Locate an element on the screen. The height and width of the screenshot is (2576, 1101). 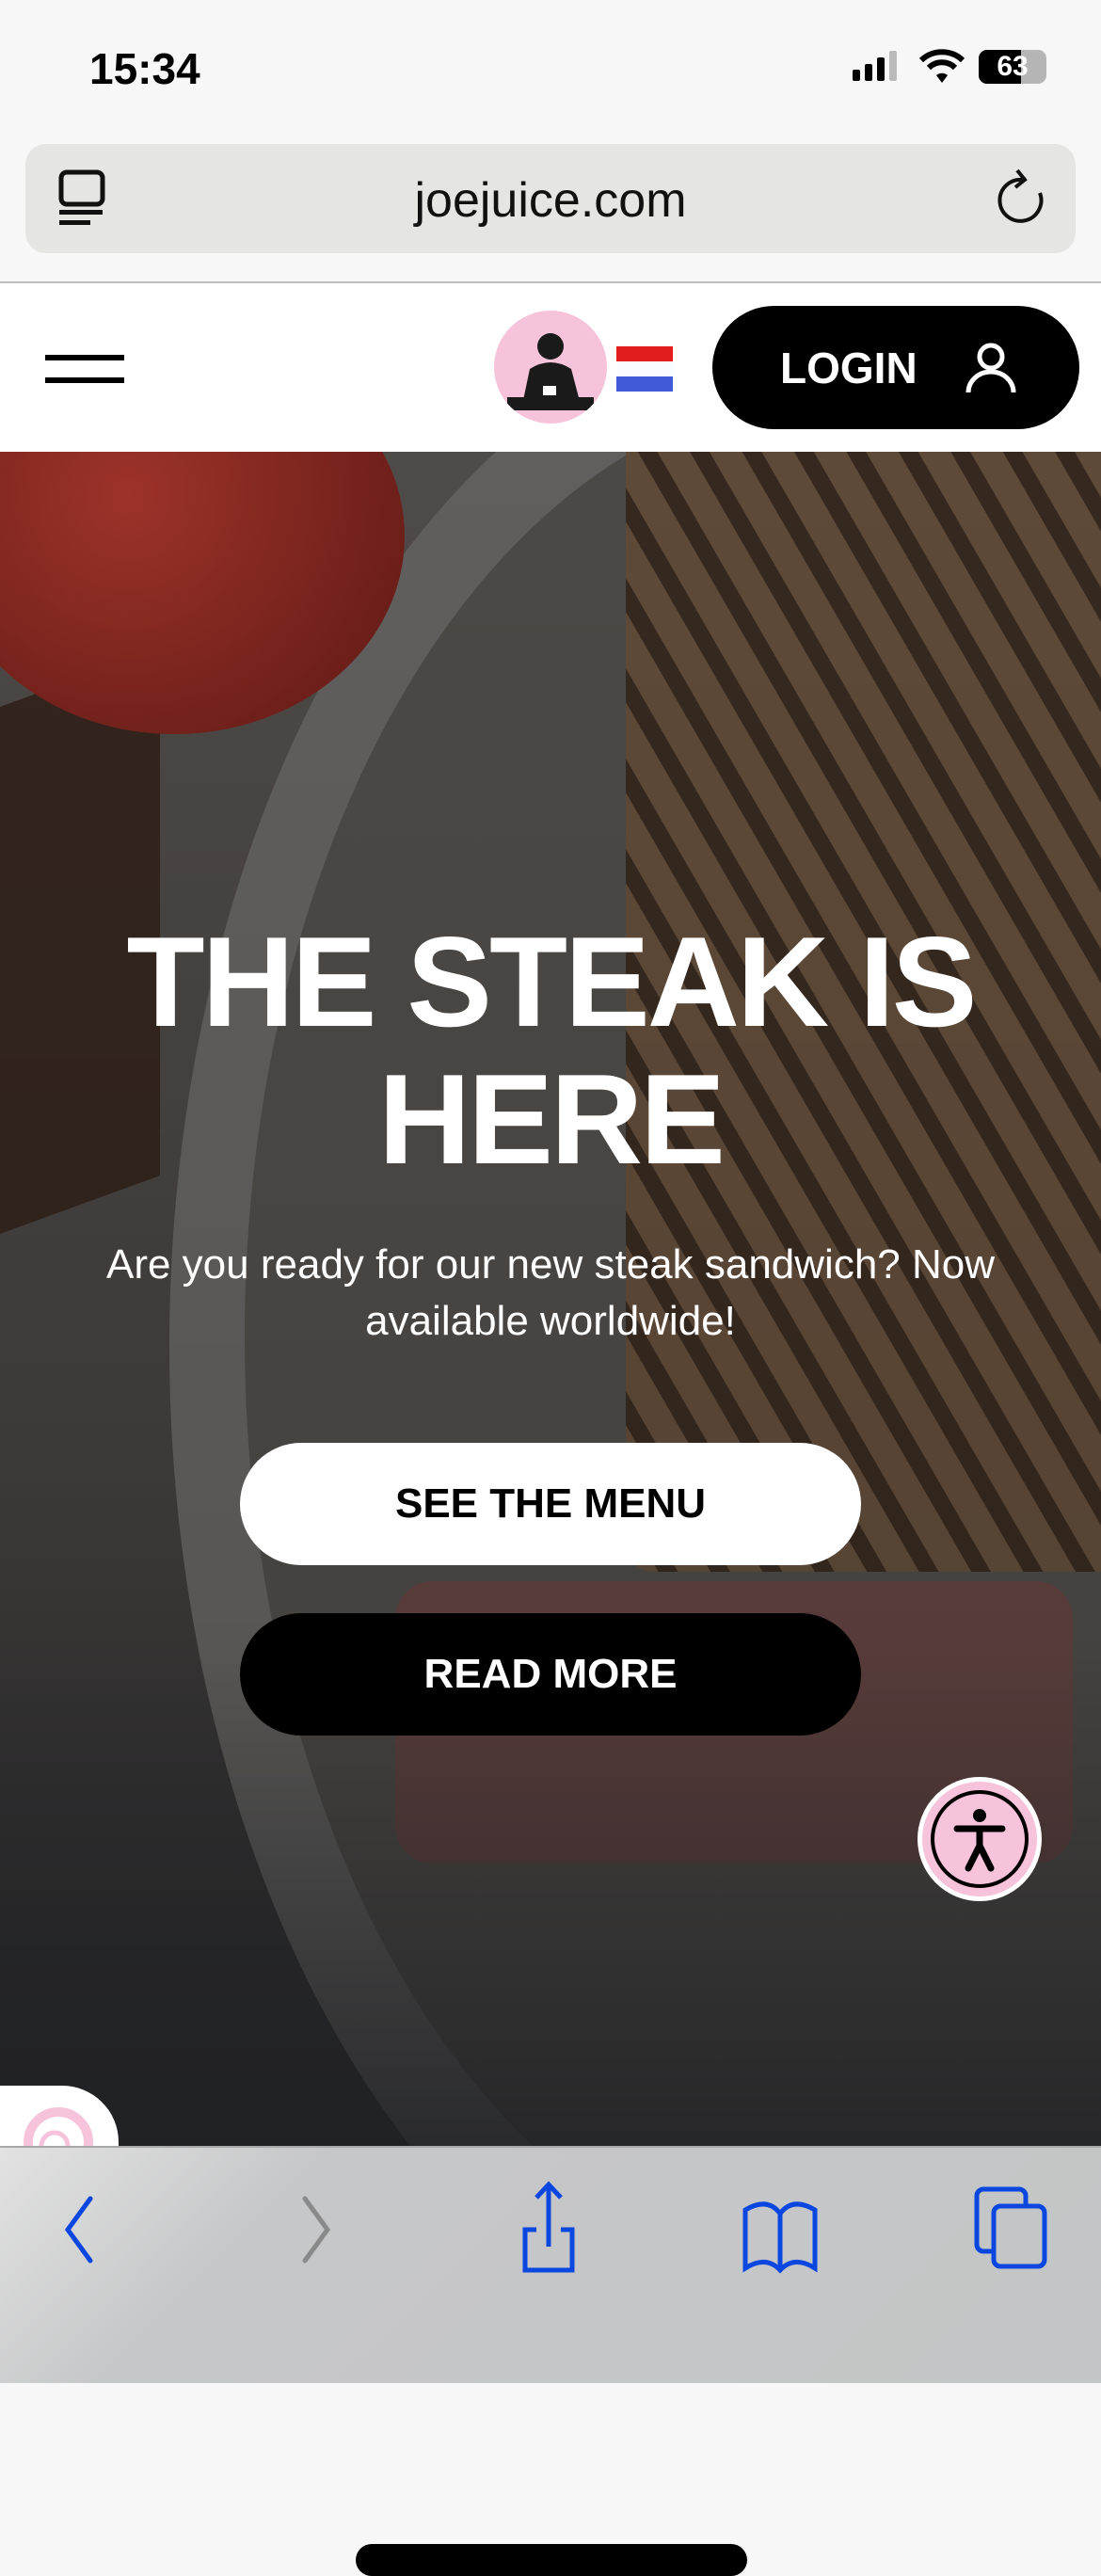
tabs-icon is located at coordinates (1010, 2227).